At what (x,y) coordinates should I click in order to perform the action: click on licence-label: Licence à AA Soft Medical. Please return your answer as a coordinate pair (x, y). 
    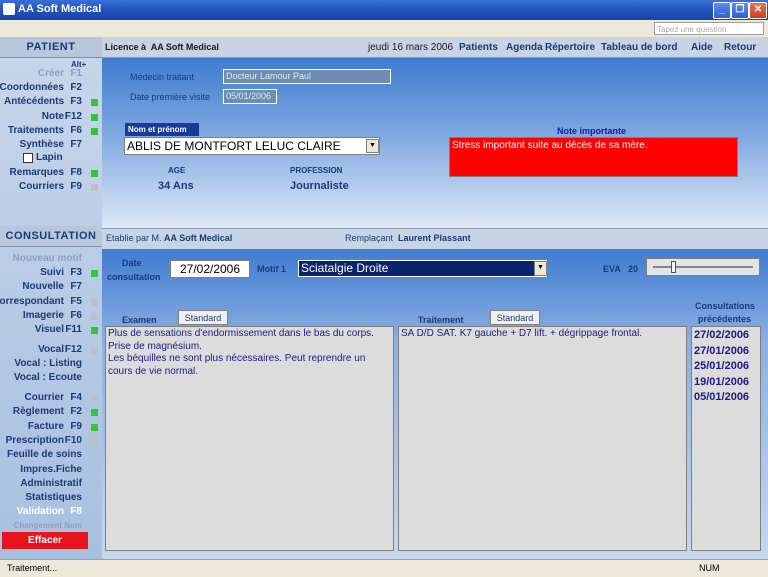
    Looking at the image, I should click on (162, 47).